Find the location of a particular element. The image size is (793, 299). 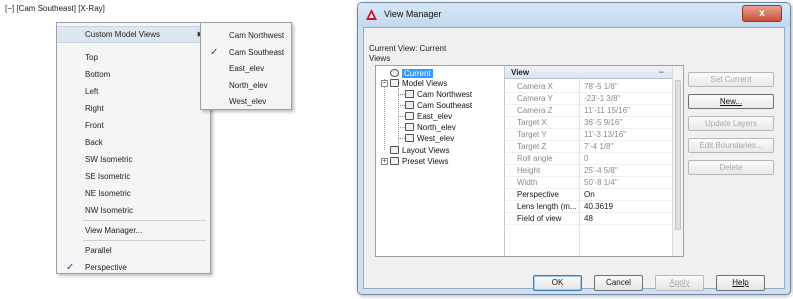

tree-node-west-elev: West_elev is located at coordinates (429, 138).